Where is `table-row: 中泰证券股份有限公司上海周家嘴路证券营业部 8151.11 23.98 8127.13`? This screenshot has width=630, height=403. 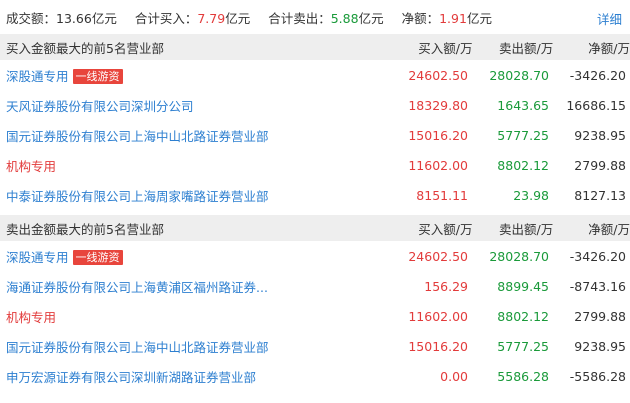 table-row: 中泰证券股份有限公司上海周家嘴路证券营业部 8151.11 23.98 8127.13 is located at coordinates (315, 195).